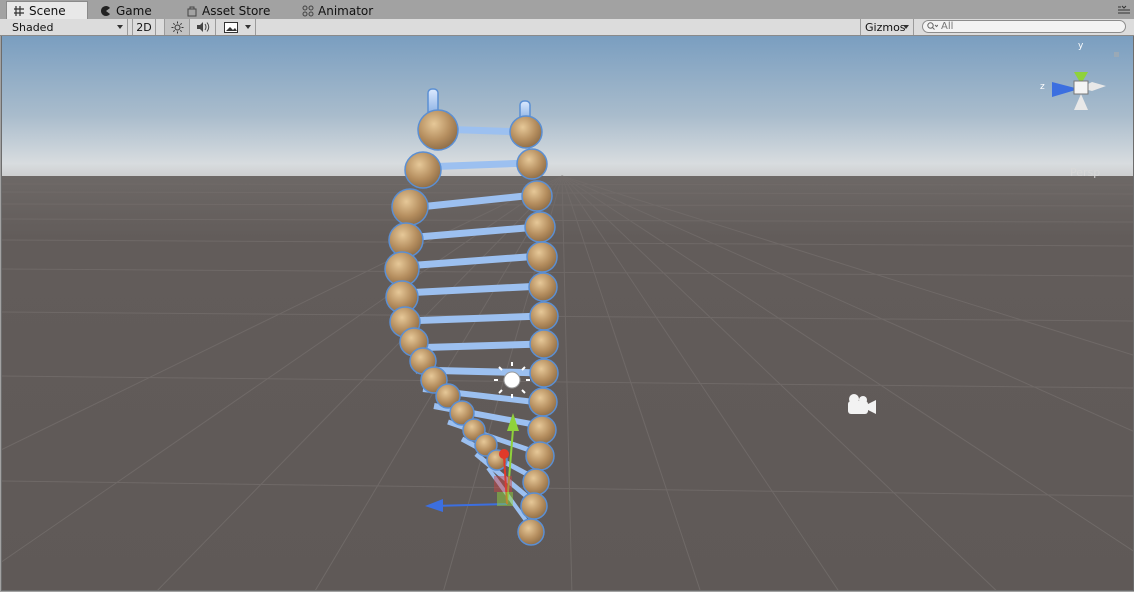  What do you see at coordinates (1081, 46) in the screenshot?
I see `gizmo-y-label: y` at bounding box center [1081, 46].